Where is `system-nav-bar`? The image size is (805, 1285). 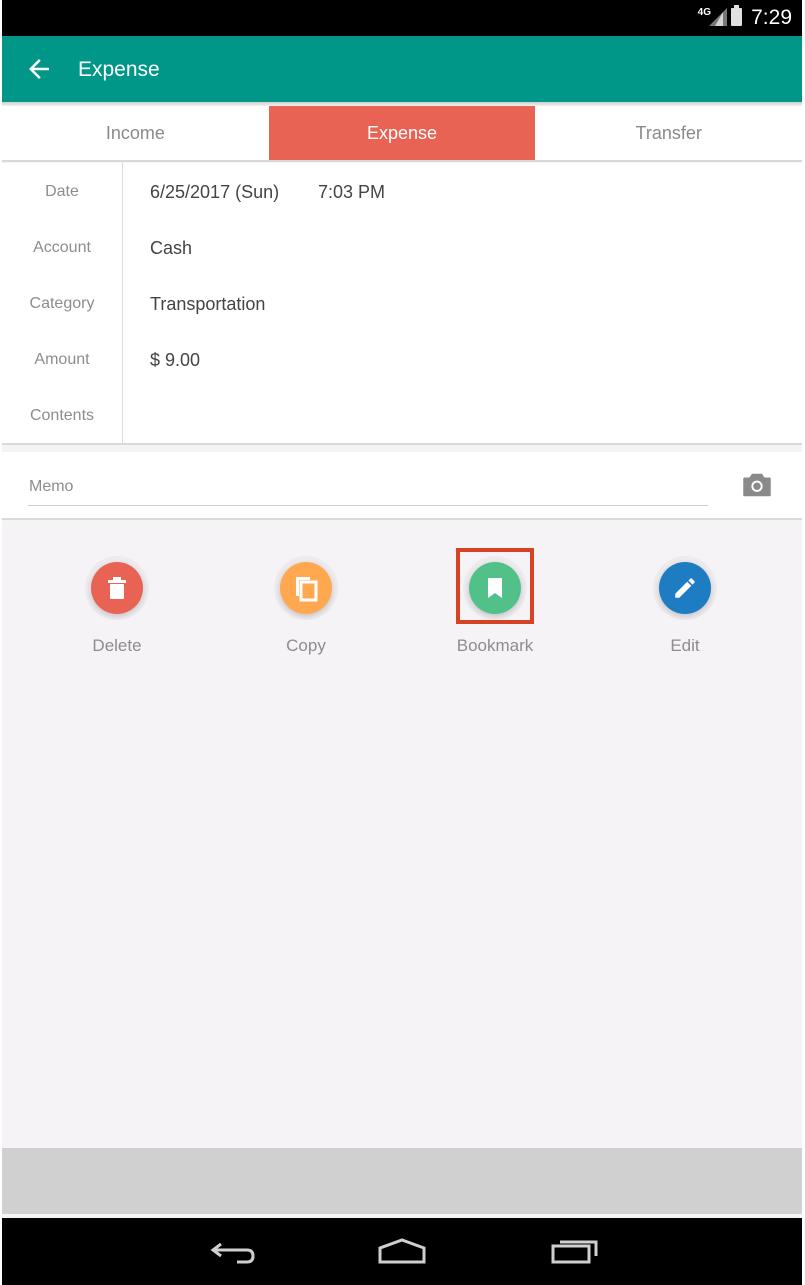
system-nav-bar is located at coordinates (402, 1251).